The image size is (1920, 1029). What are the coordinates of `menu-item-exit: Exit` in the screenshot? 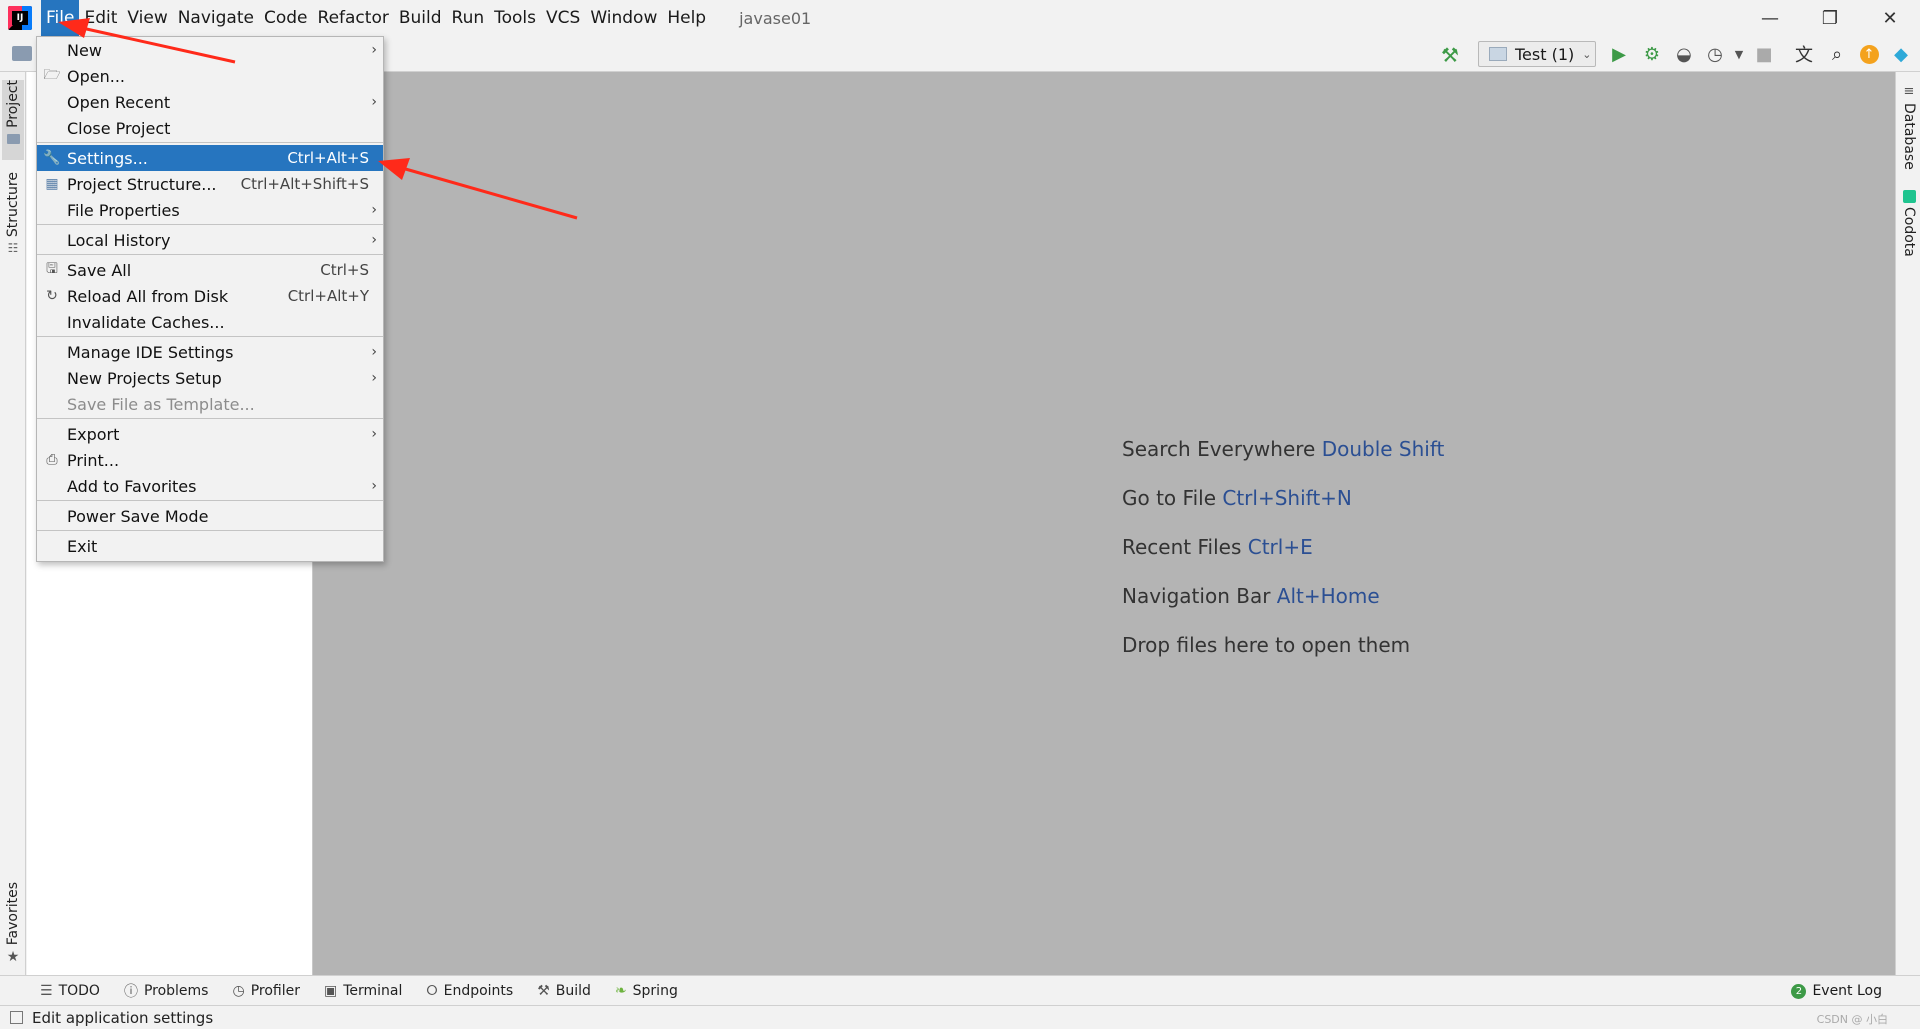 It's located at (210, 546).